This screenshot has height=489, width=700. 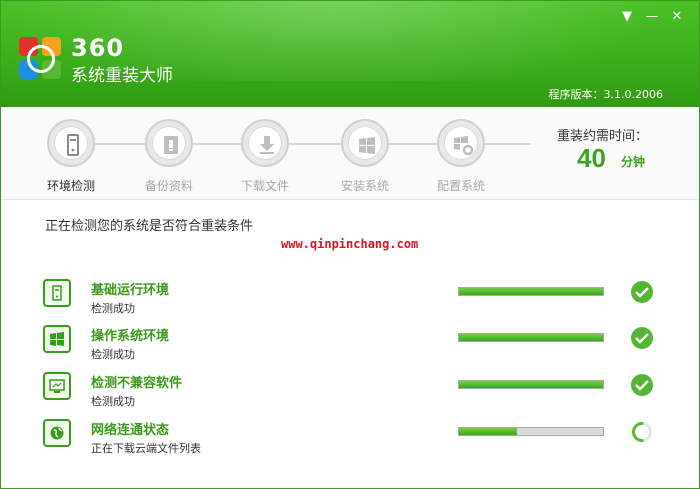 I want to click on check-status: 正在下载云端文件列表, so click(x=146, y=448).